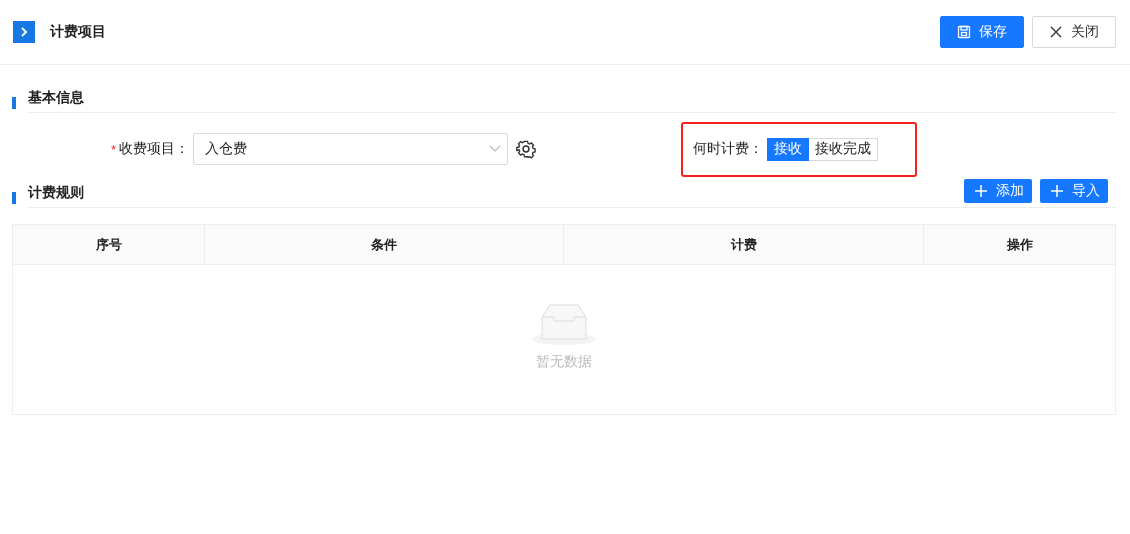 The width and height of the screenshot is (1130, 534). Describe the element at coordinates (154, 149) in the screenshot. I see `field-label: 收费项目：` at that location.